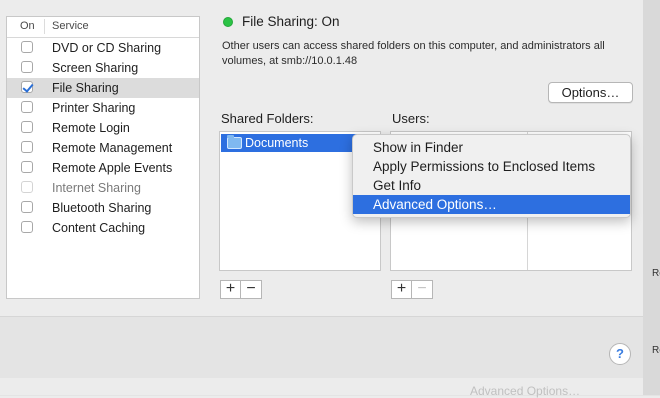 The width and height of the screenshot is (660, 398). I want to click on service-row: Bluetooth Sharing, so click(103, 208).